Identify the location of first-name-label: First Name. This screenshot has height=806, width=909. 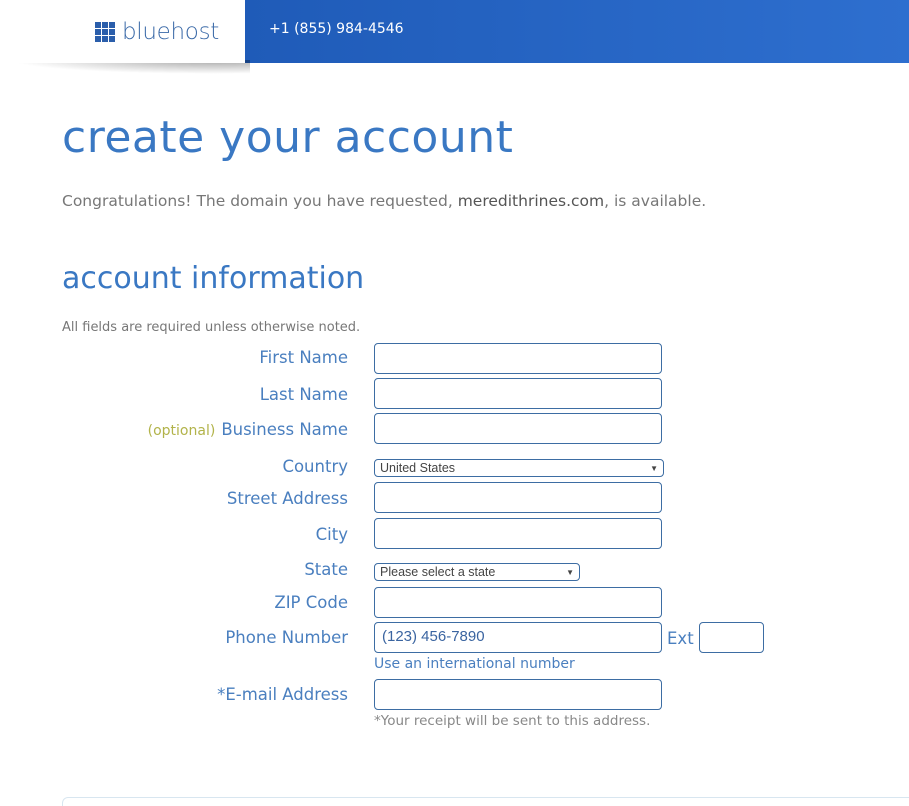
(303, 357).